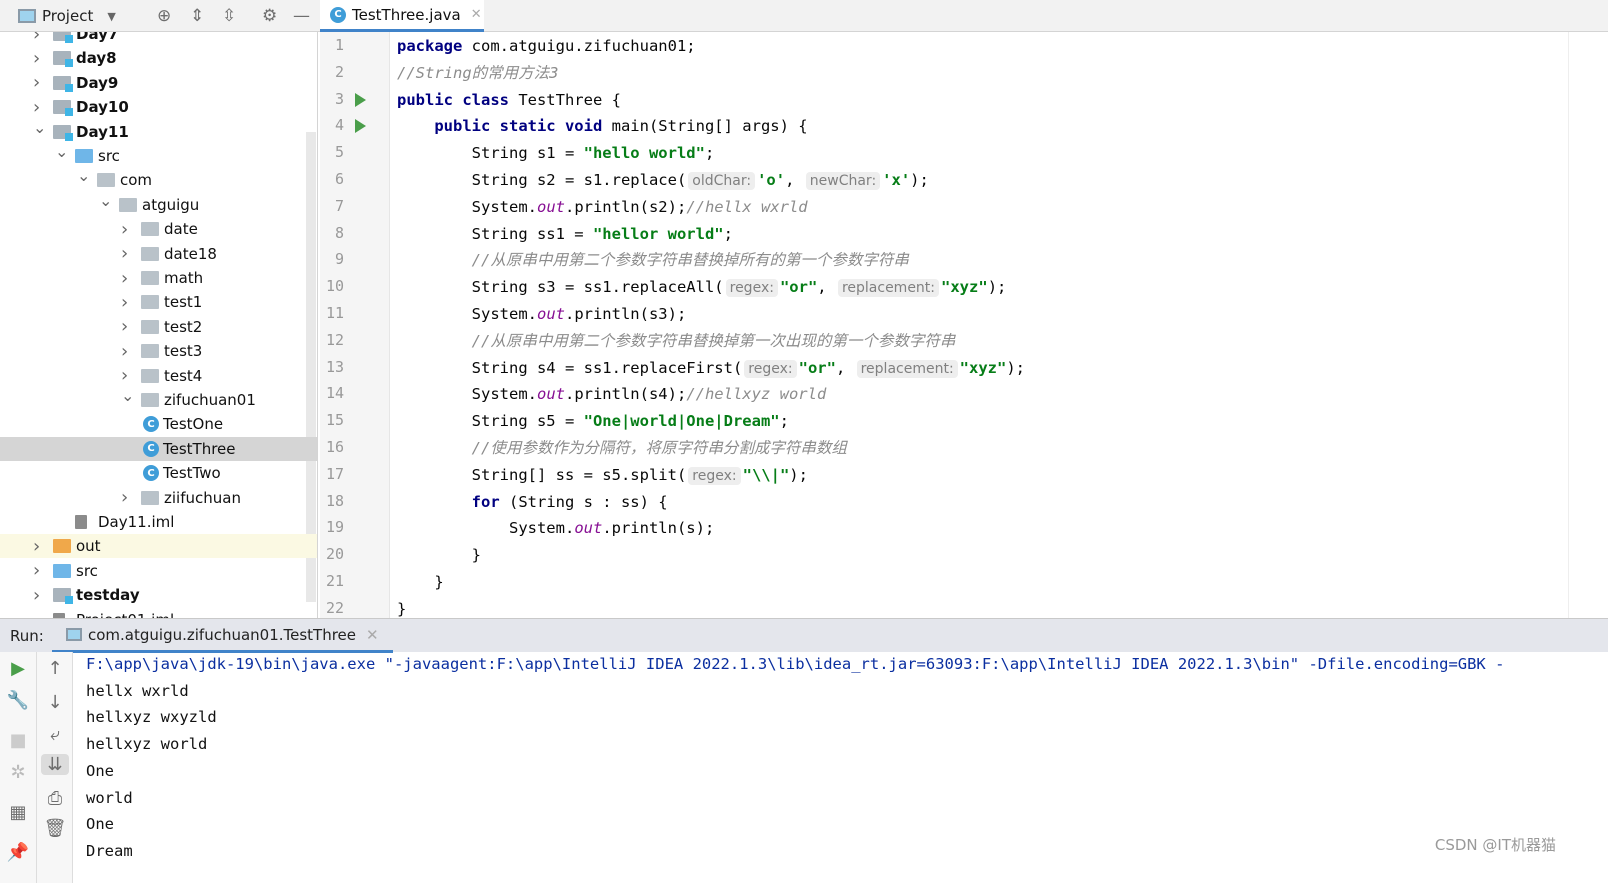  Describe the element at coordinates (55, 764) in the screenshot. I see `scroll-to-end-icon: ⇊` at that location.